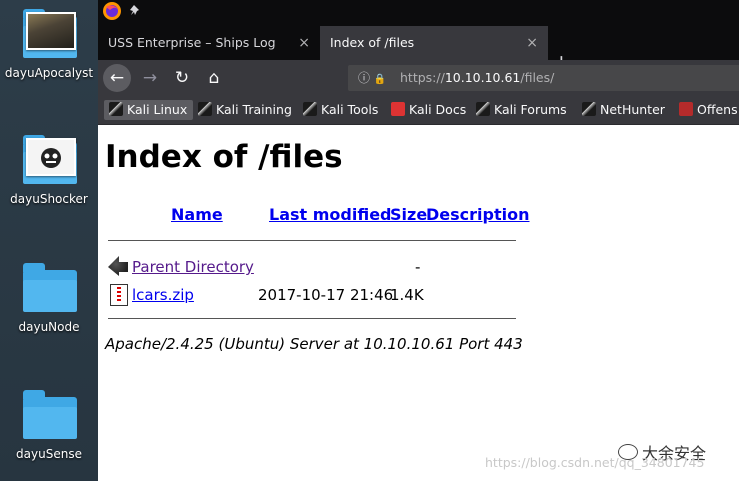  Describe the element at coordinates (224, 157) in the screenshot. I see `page-title: Index of /files` at that location.